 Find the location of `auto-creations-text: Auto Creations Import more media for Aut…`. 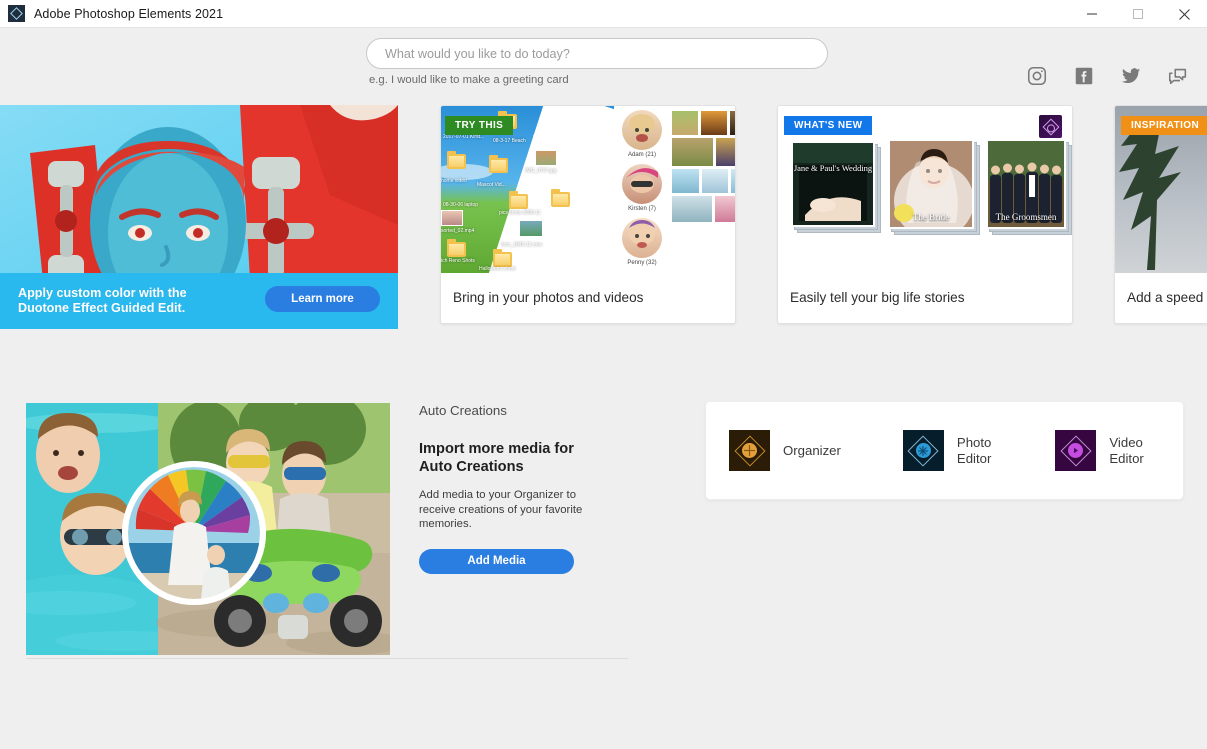

auto-creations-text: Auto Creations Import more media for Aut… is located at coordinates (534, 488).